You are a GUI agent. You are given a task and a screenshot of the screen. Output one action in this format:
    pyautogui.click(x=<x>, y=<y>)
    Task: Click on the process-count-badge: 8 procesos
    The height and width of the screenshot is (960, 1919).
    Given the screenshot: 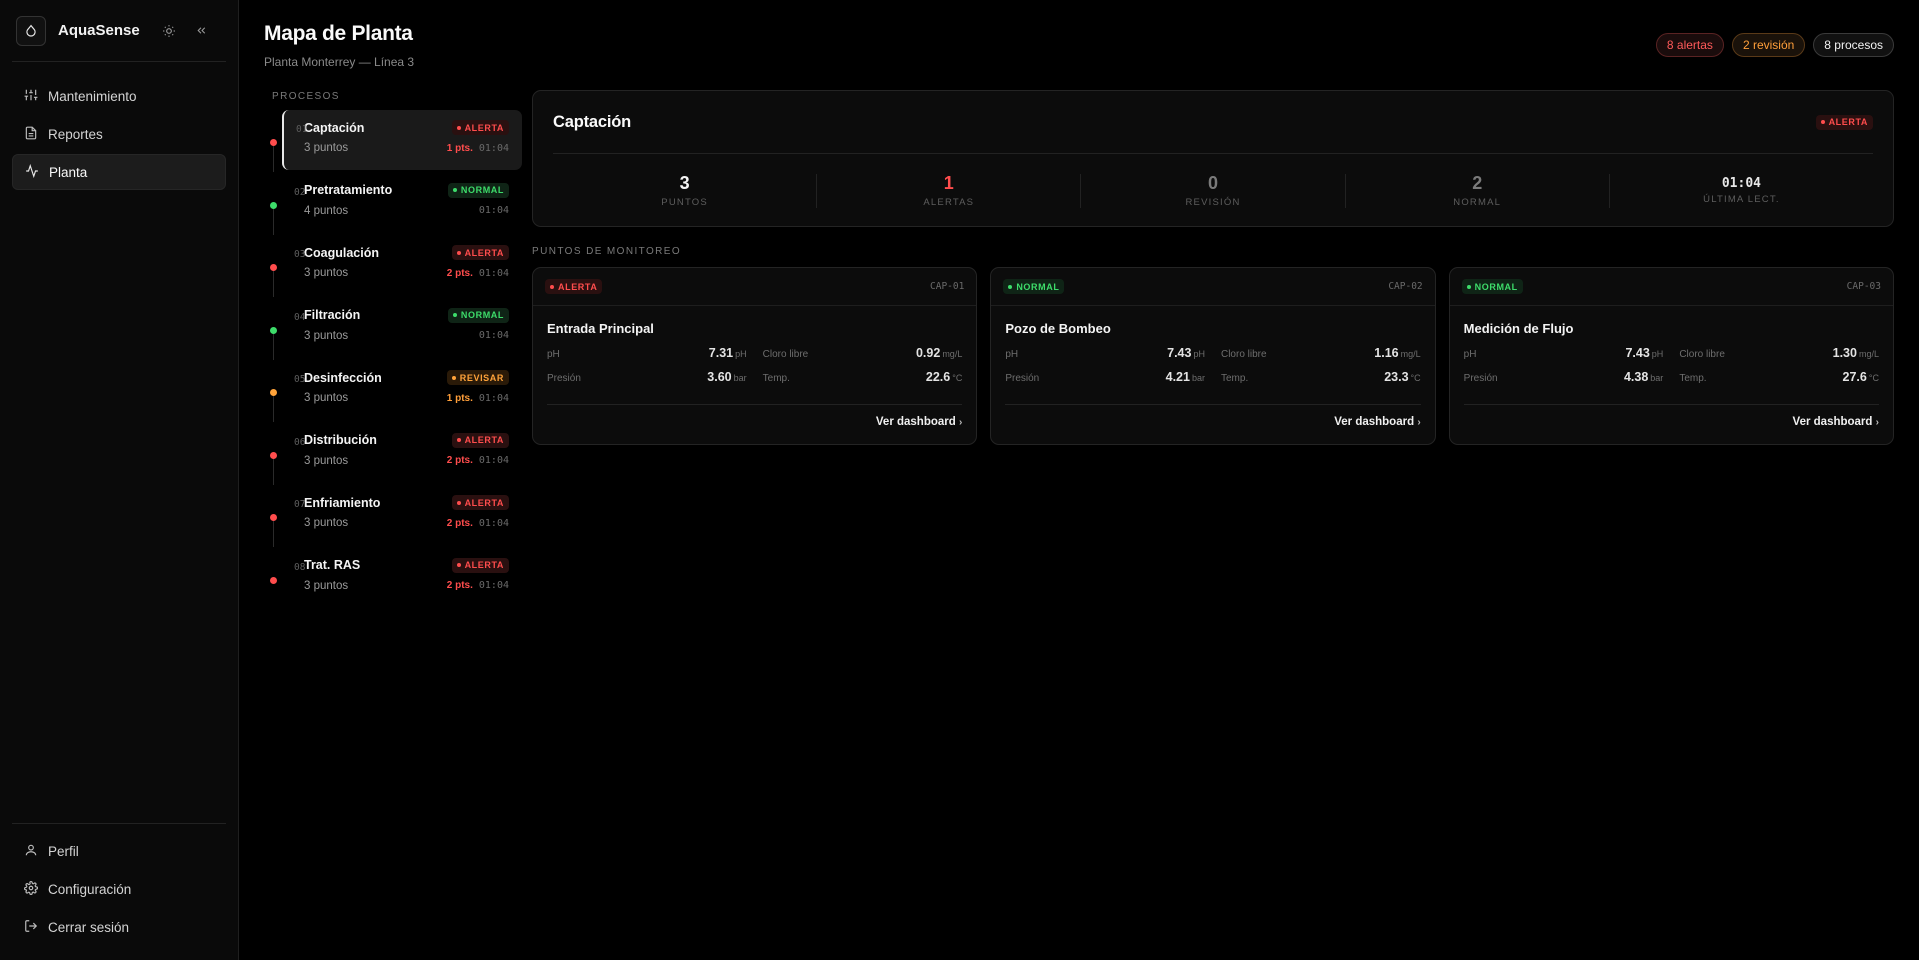 What is the action you would take?
    pyautogui.click(x=1853, y=45)
    